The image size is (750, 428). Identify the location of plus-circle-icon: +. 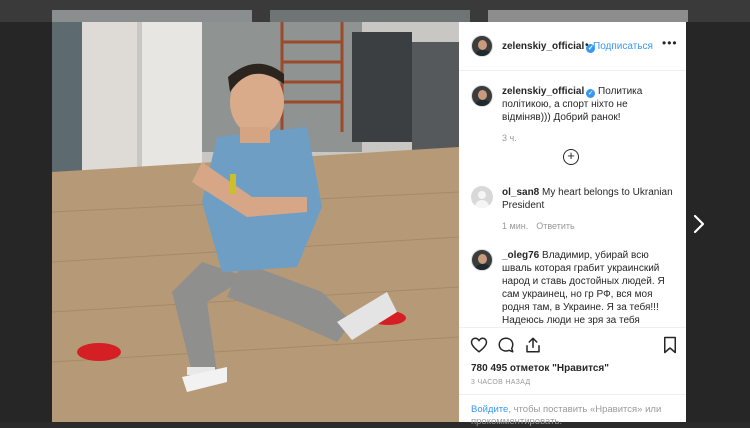
(571, 157).